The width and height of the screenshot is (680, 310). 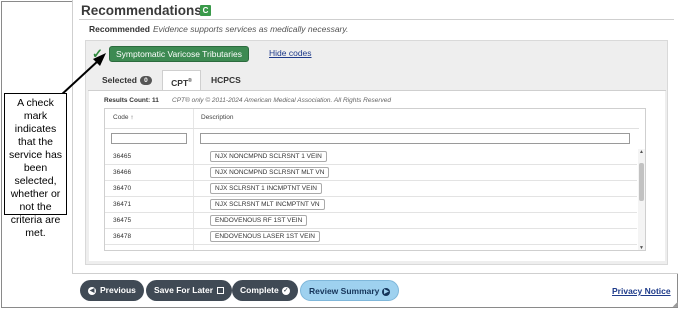 I want to click on review-summary-label: Review Summary, so click(x=344, y=291).